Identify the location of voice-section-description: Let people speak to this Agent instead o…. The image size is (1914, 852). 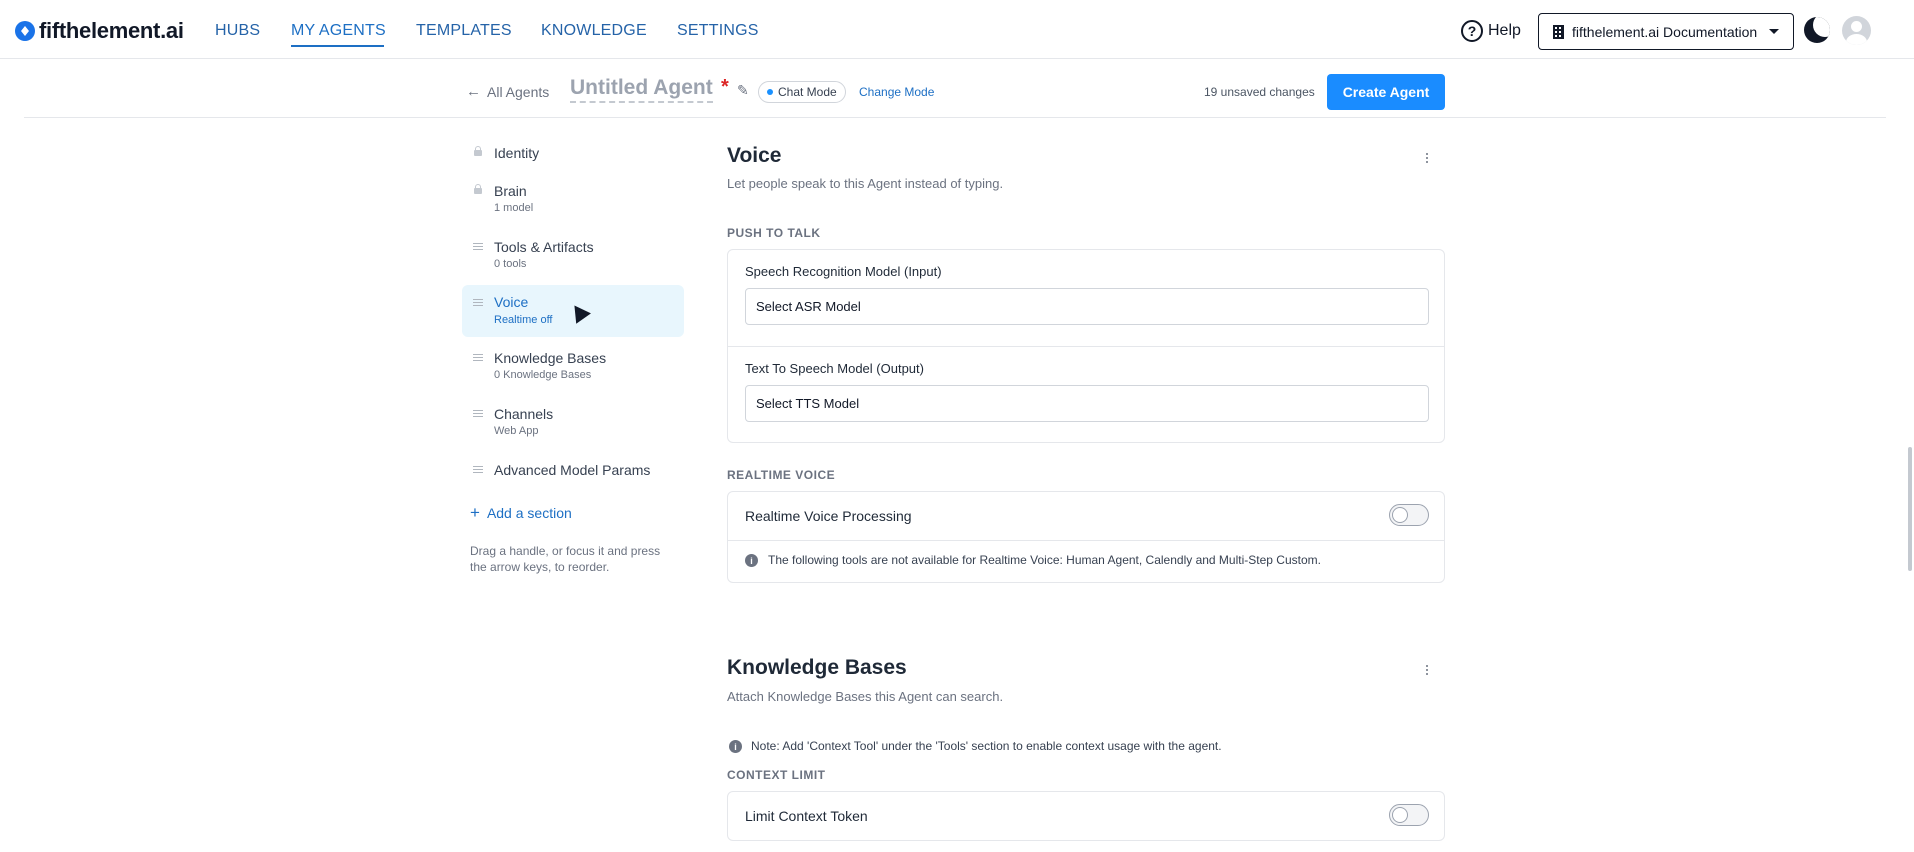
(865, 183).